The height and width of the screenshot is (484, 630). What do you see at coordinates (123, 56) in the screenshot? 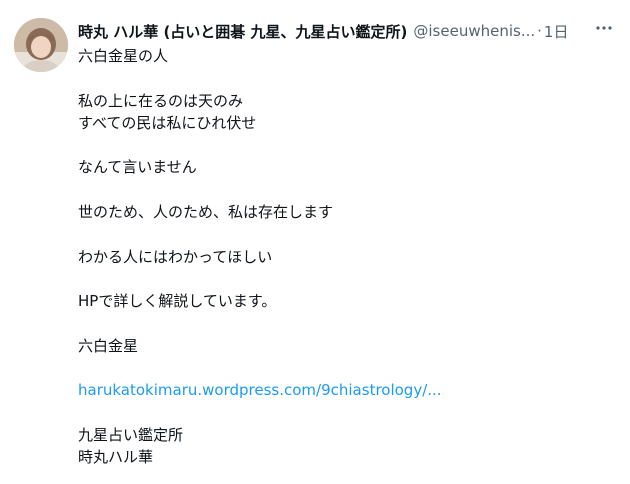
I see `tweet-line: 六白金星の人` at bounding box center [123, 56].